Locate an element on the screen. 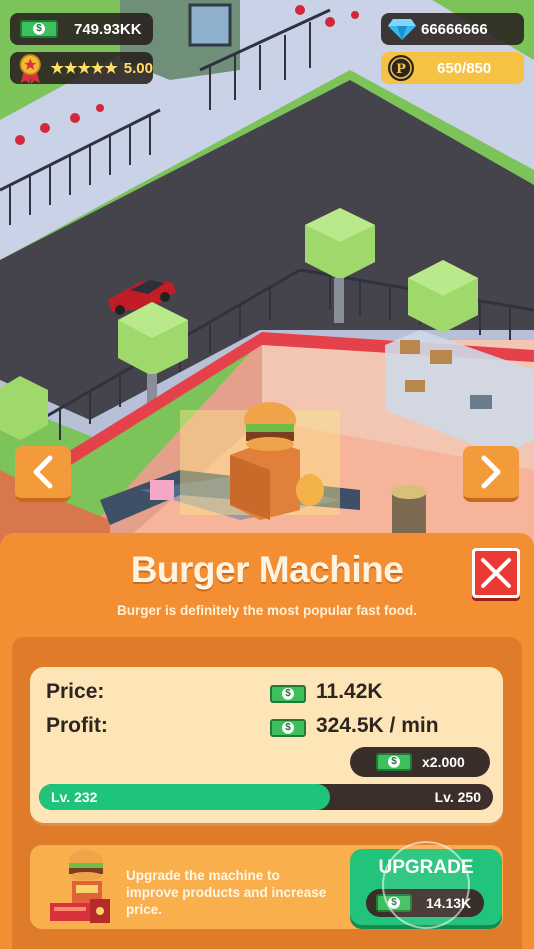 The width and height of the screenshot is (534, 949). diamond-icon is located at coordinates (402, 29).